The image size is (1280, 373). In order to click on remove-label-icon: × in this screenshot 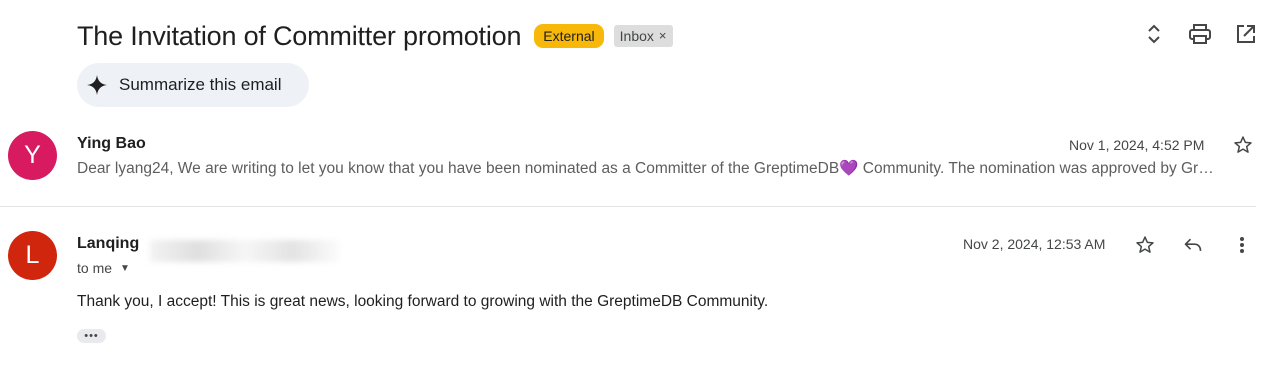, I will do `click(663, 36)`.